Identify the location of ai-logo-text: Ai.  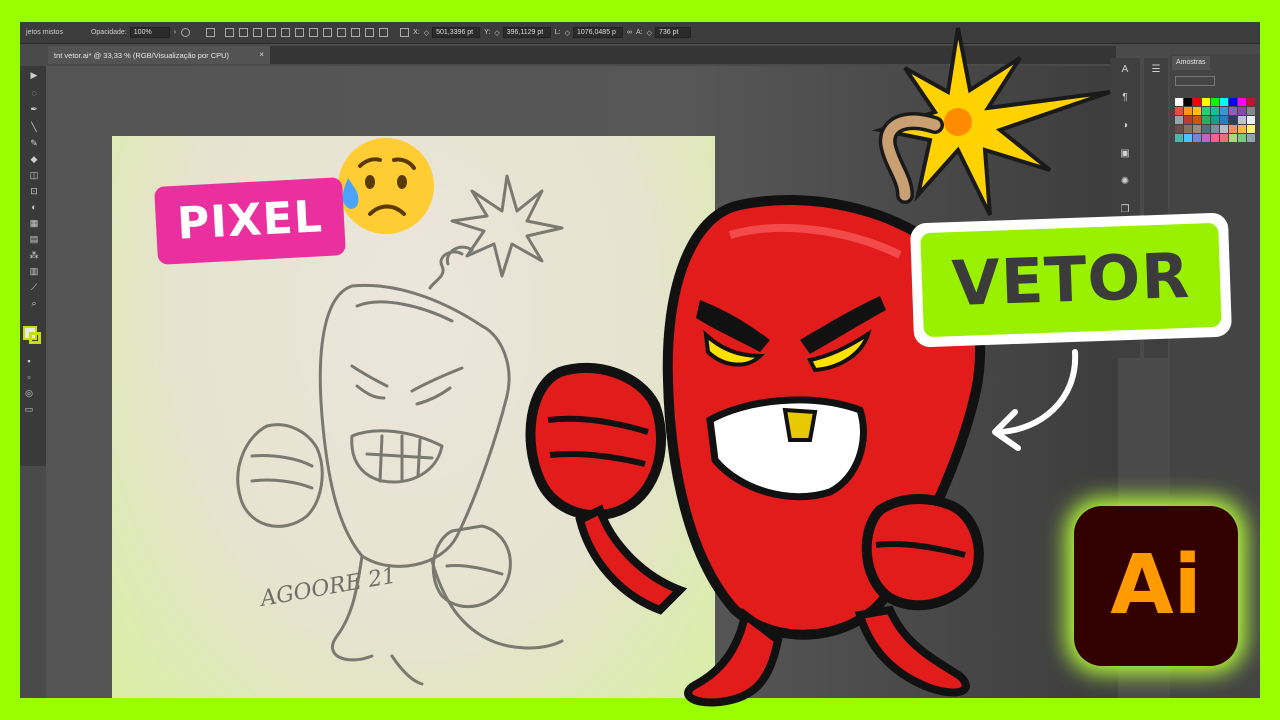
(1156, 585).